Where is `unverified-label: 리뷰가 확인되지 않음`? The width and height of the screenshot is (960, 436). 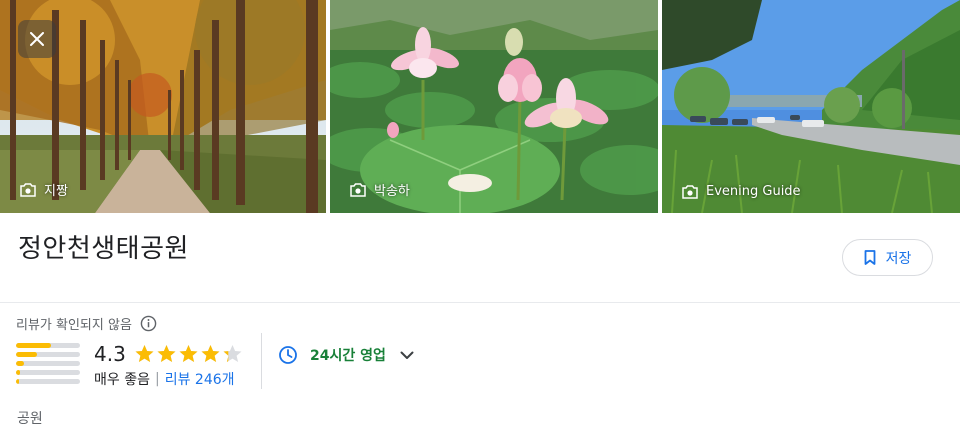 unverified-label: 리뷰가 확인되지 않음 is located at coordinates (74, 325).